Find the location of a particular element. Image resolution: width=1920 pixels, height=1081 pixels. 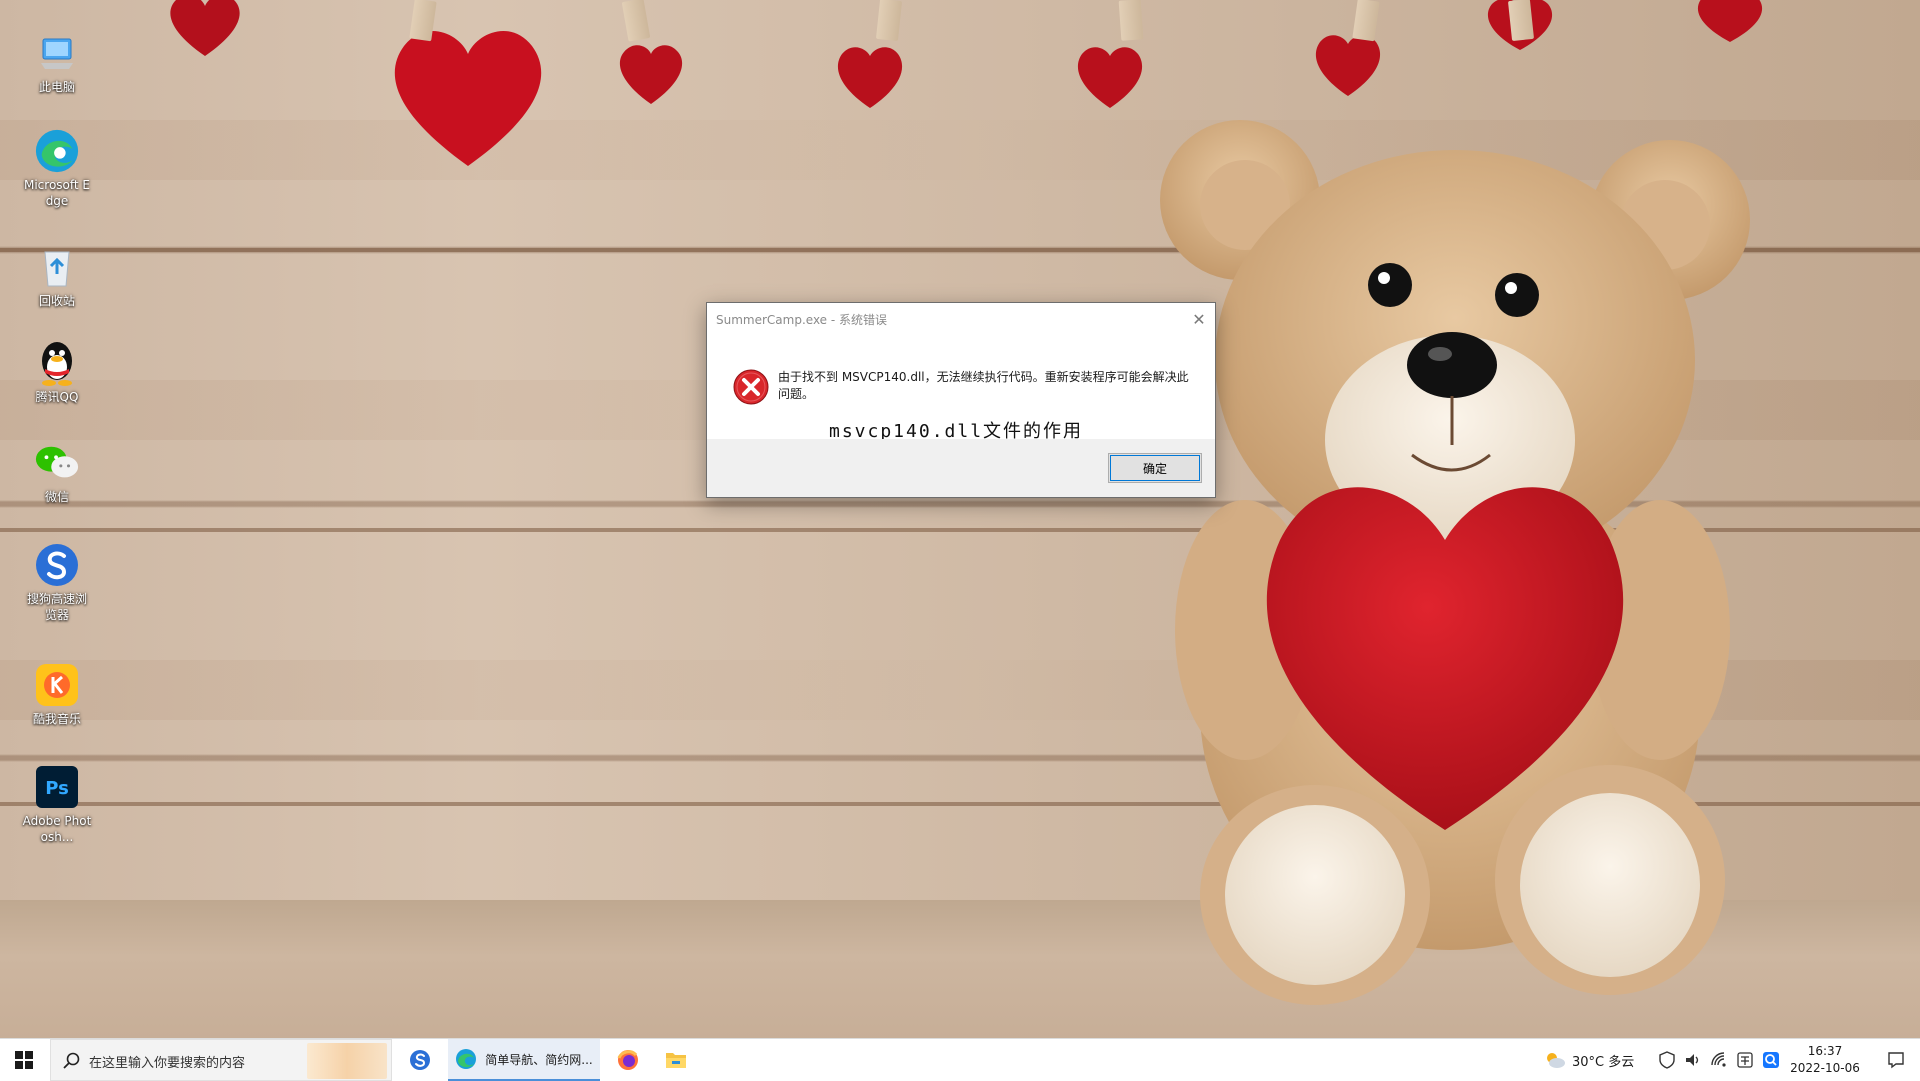

desktop-icon-wechat: 微信 is located at coordinates (57, 472).